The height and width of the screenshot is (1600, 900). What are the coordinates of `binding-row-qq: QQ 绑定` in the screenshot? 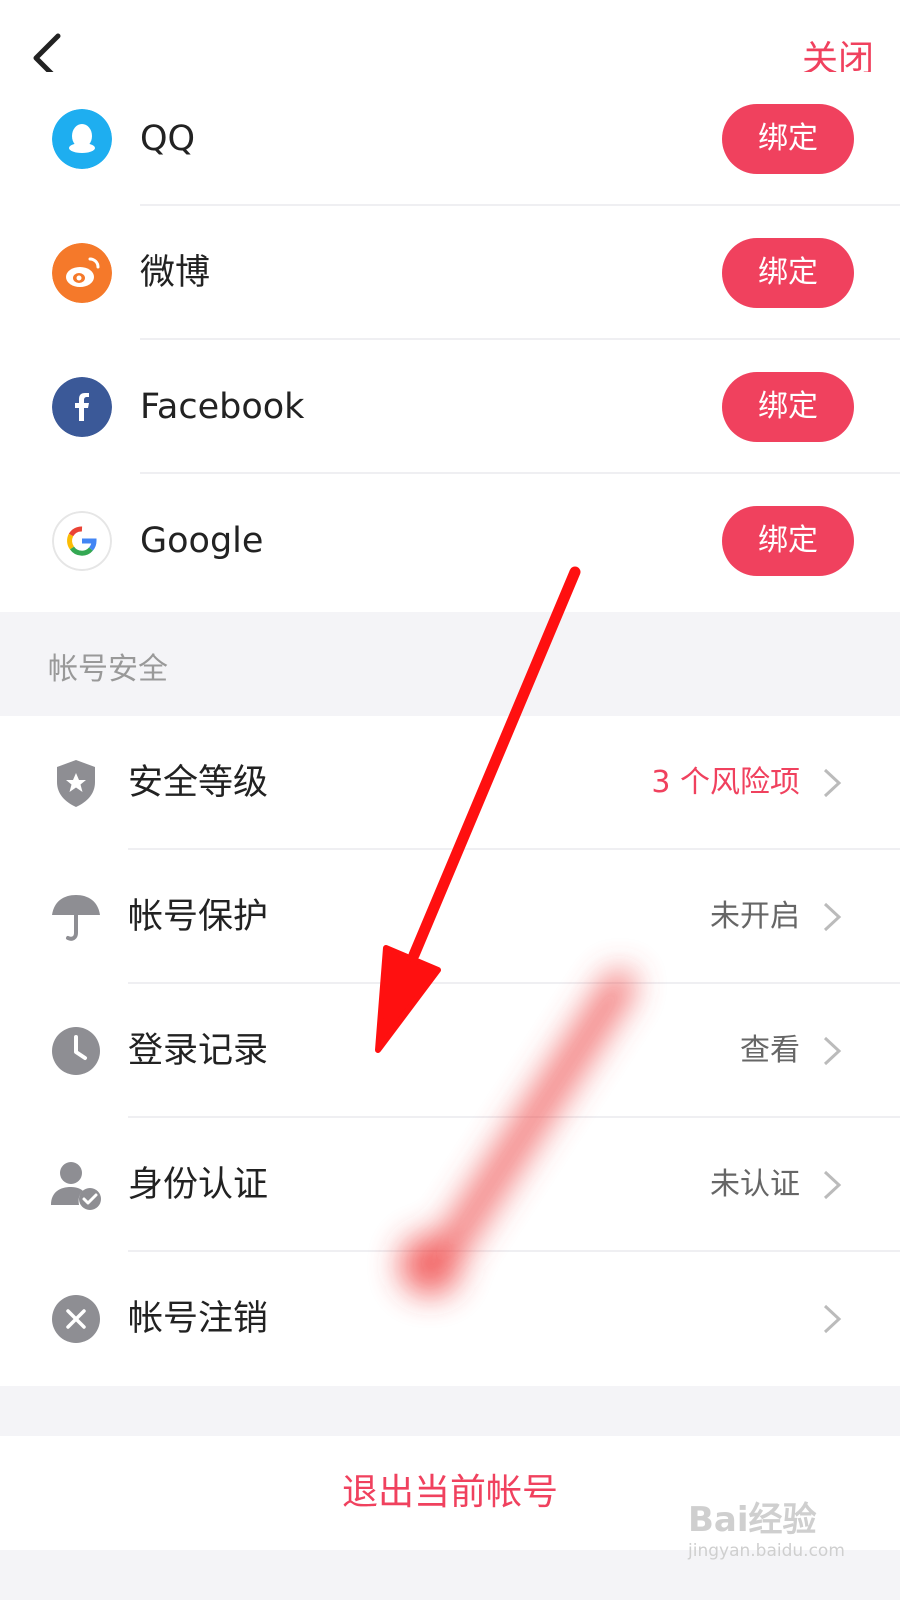 It's located at (450, 139).